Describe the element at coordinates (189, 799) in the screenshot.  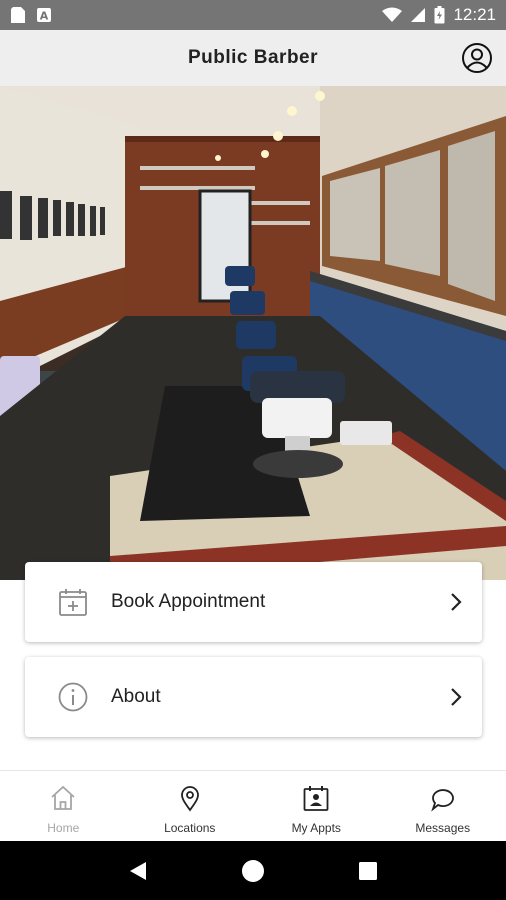
I see `location-pin-icon` at that location.